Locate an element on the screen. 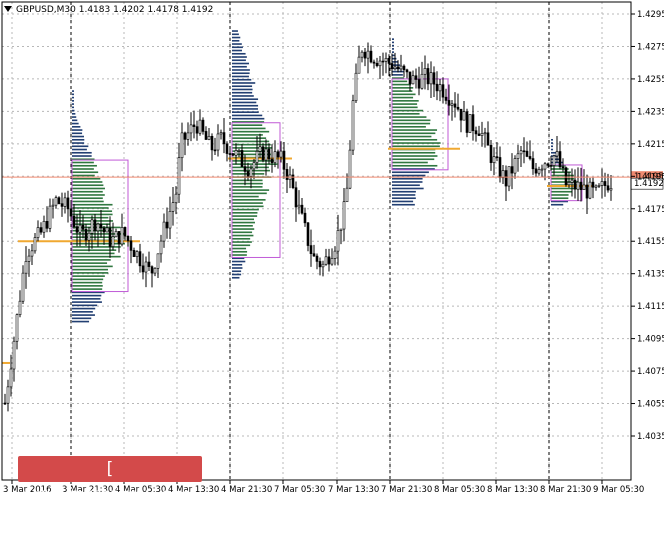 The height and width of the screenshot is (534, 664). y-tick-label: 1.4275 is located at coordinates (650, 47).